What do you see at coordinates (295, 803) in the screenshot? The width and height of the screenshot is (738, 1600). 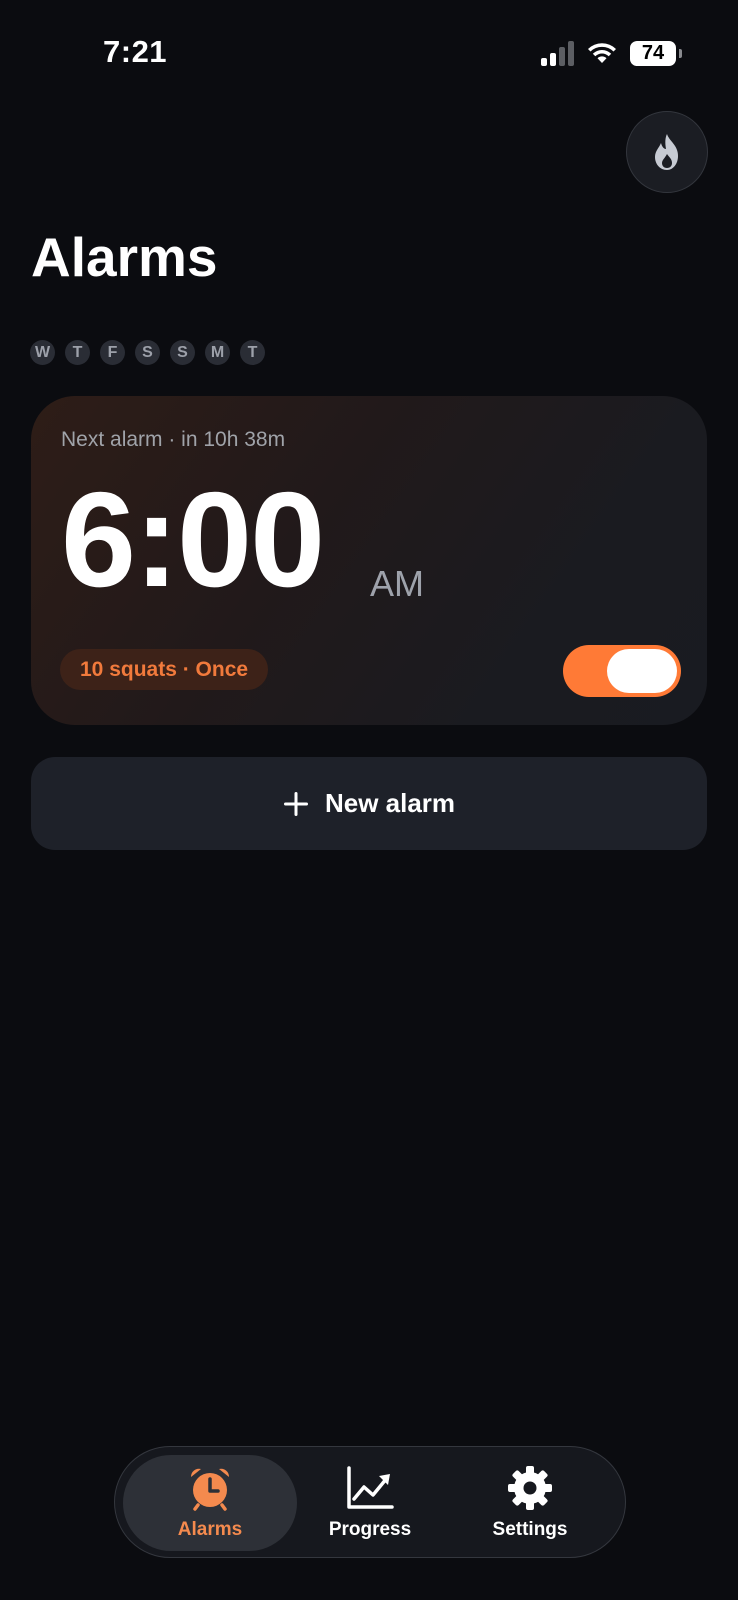 I see `plus-icon` at bounding box center [295, 803].